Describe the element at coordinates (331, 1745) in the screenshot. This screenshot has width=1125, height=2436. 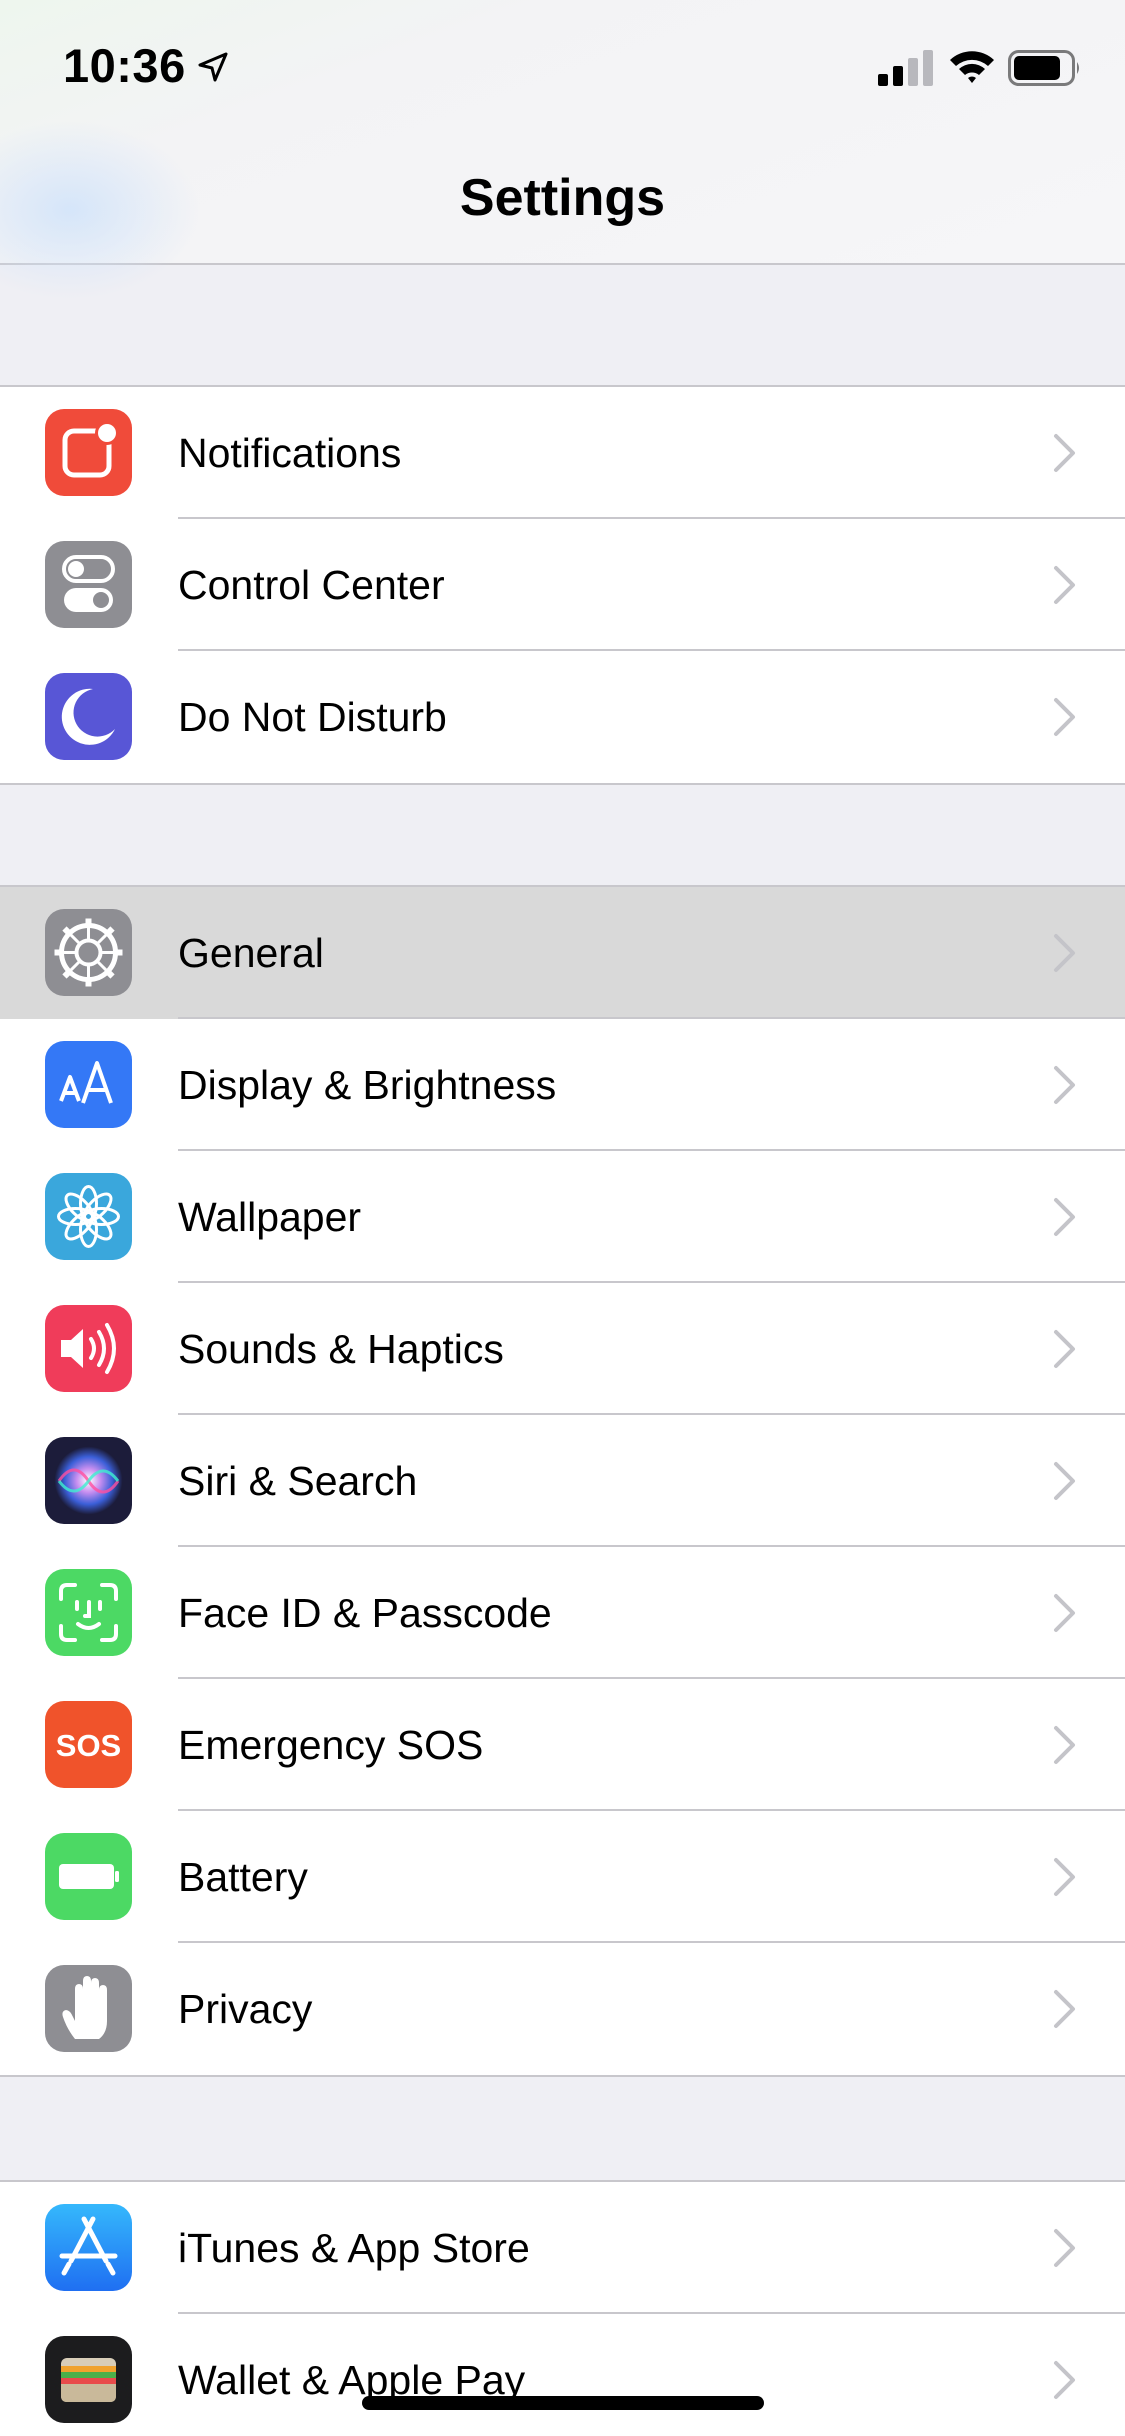
I see `row-label: Emergency SOS` at that location.